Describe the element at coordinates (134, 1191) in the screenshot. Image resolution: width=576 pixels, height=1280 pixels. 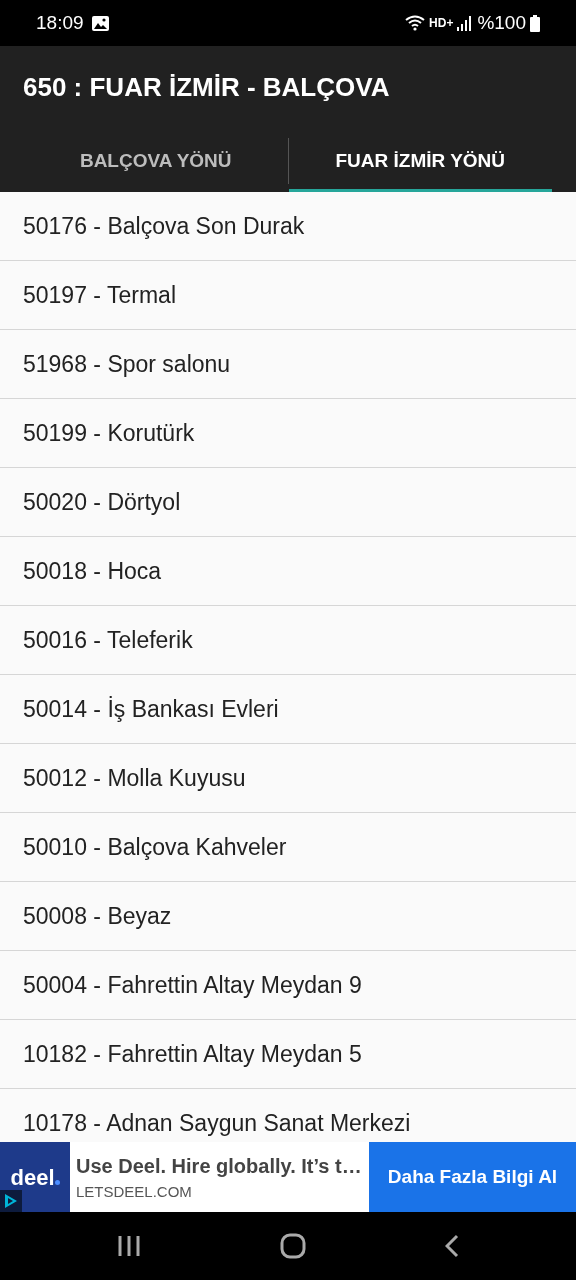
I see `ad-domain: LETSDEEL.COM` at that location.